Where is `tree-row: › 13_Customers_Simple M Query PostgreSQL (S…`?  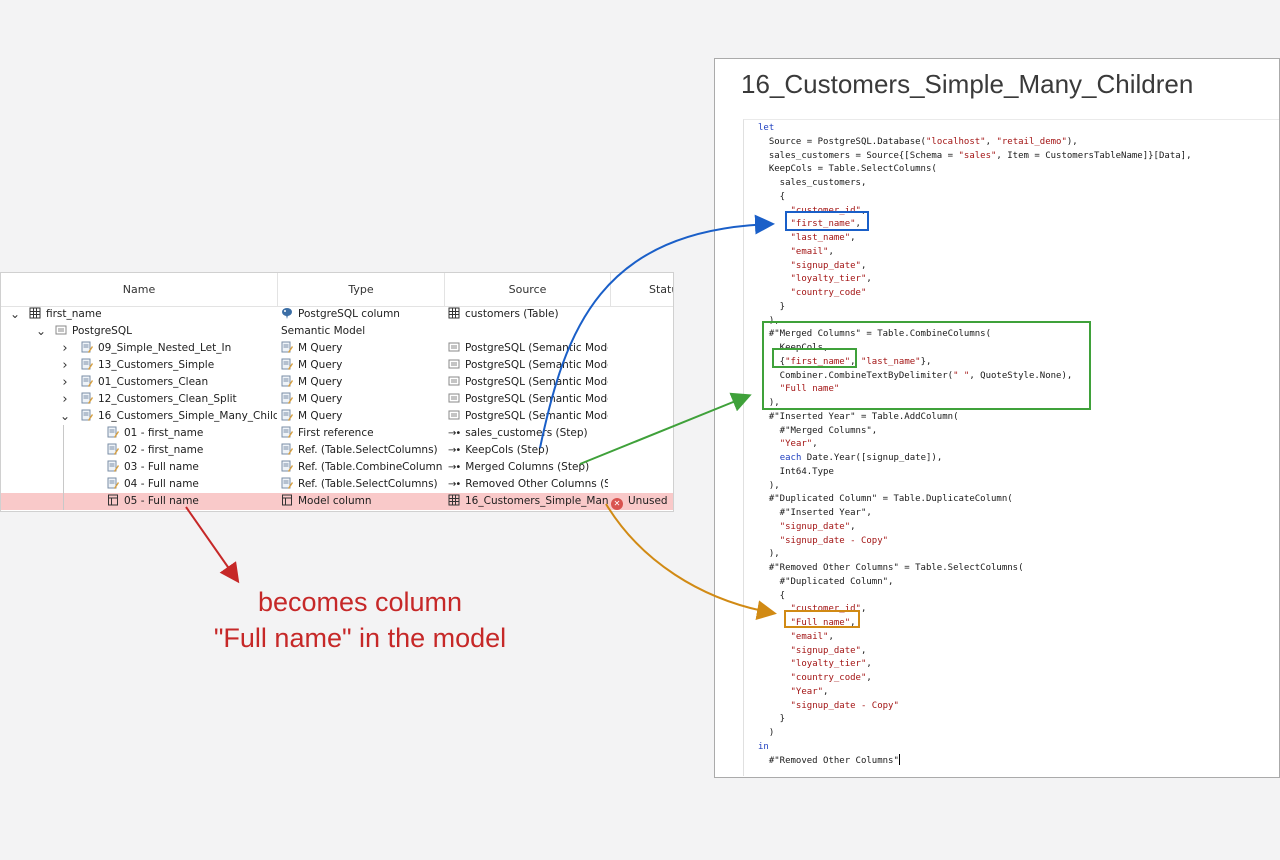 tree-row: › 13_Customers_Simple M Query PostgreSQL (S… is located at coordinates (337, 365).